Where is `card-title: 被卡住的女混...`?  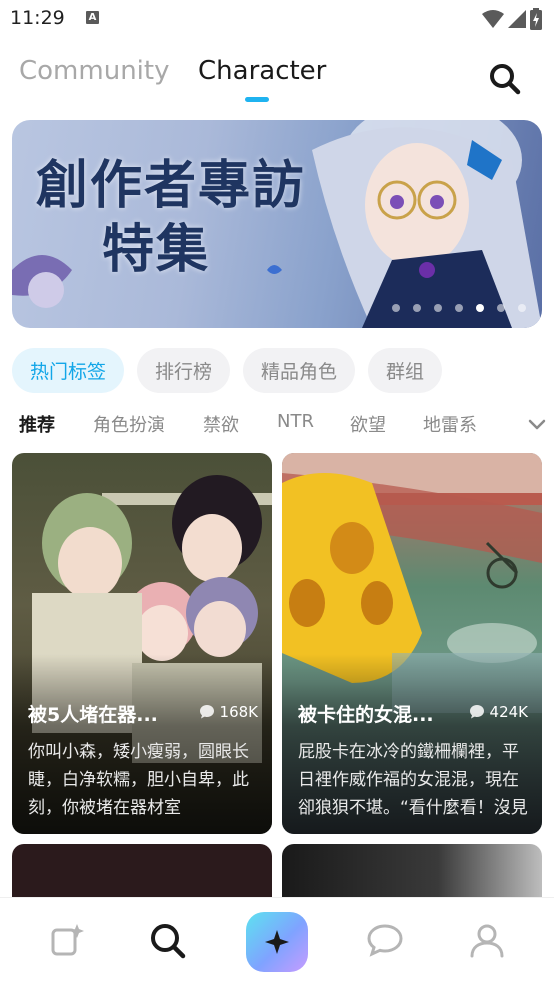 card-title: 被卡住的女混... is located at coordinates (366, 715).